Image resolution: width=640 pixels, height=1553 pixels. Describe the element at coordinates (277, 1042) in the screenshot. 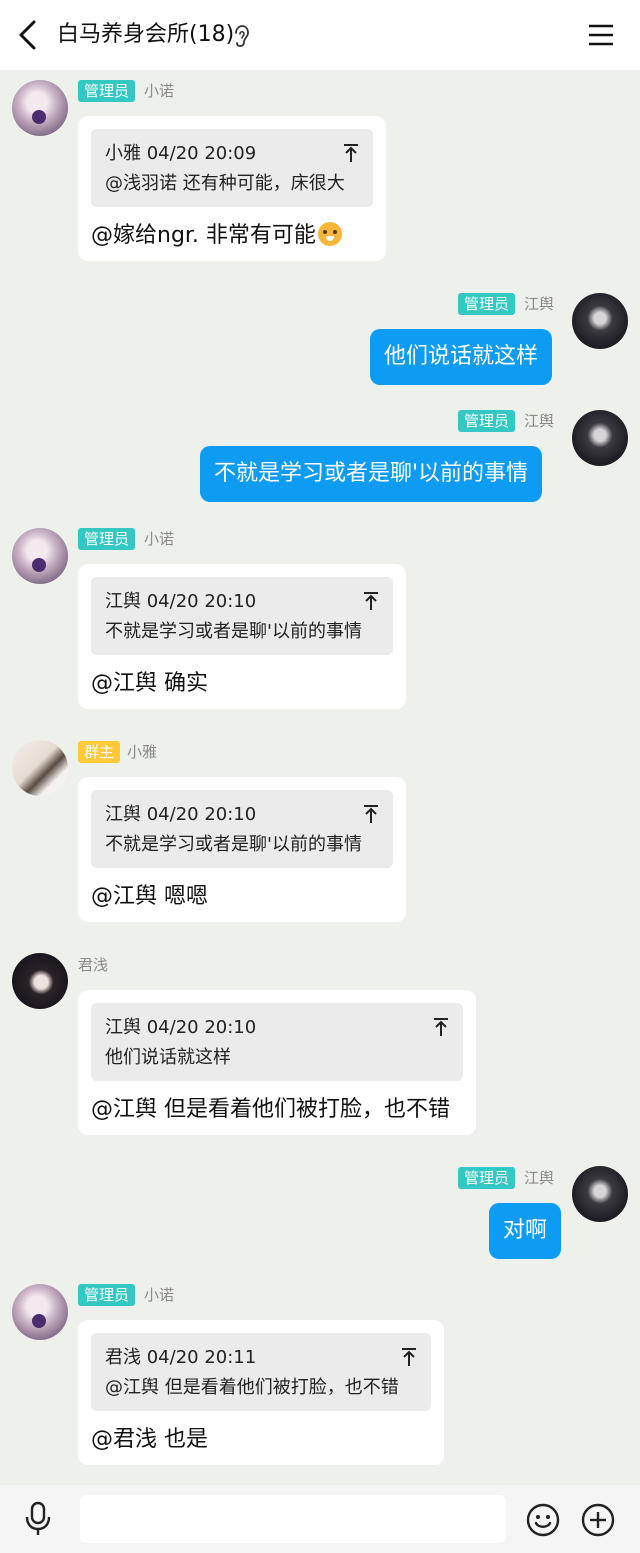

I see `quoted-message: 江舆 04/20 20:10 他们说话就这样` at that location.